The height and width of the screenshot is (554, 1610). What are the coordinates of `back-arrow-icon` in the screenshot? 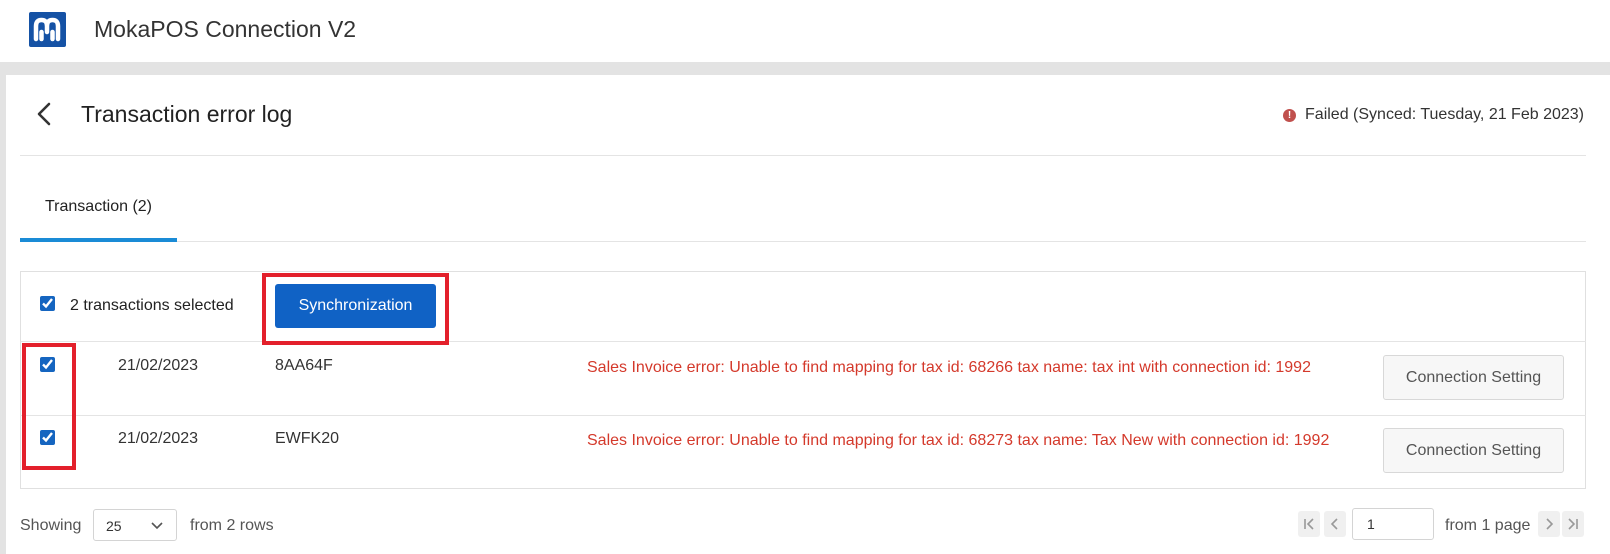 It's located at (45, 114).